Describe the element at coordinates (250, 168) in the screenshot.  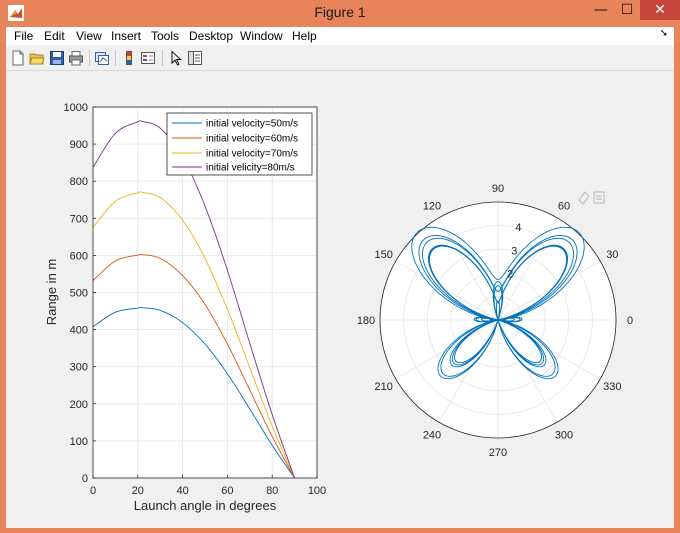
I see `legend-label-80: initial velicity=80m/s` at that location.